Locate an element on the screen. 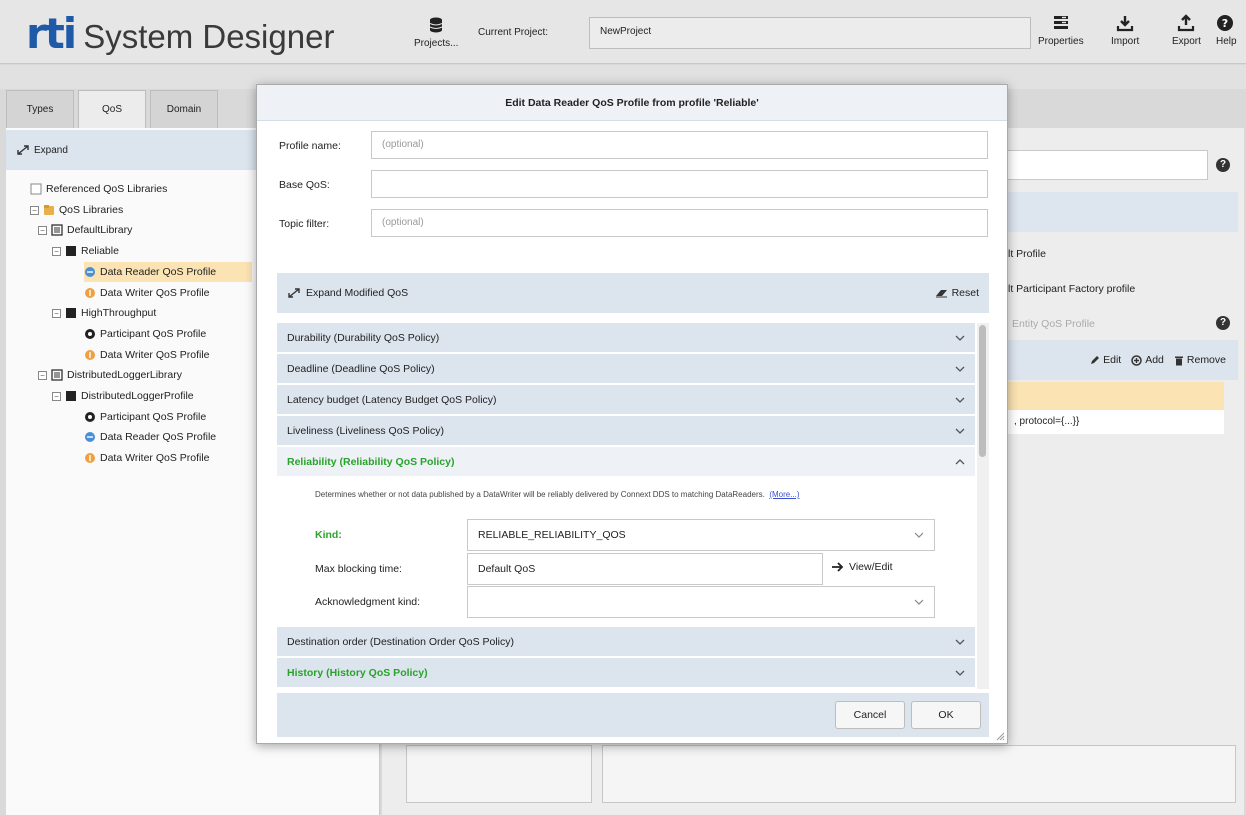  tree-item-label: Participant QoS Profile is located at coordinates (153, 417).